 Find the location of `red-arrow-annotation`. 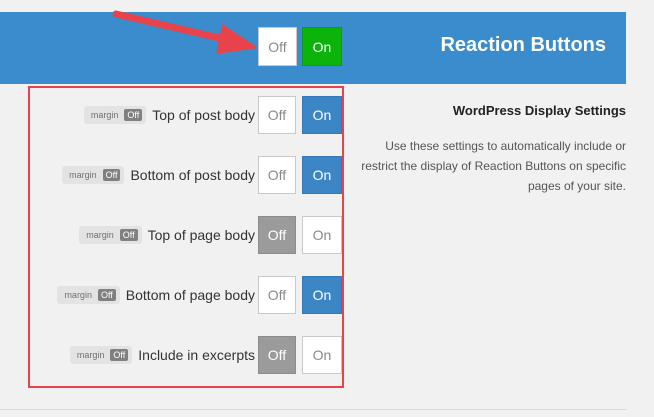

red-arrow-annotation is located at coordinates (185, 32).